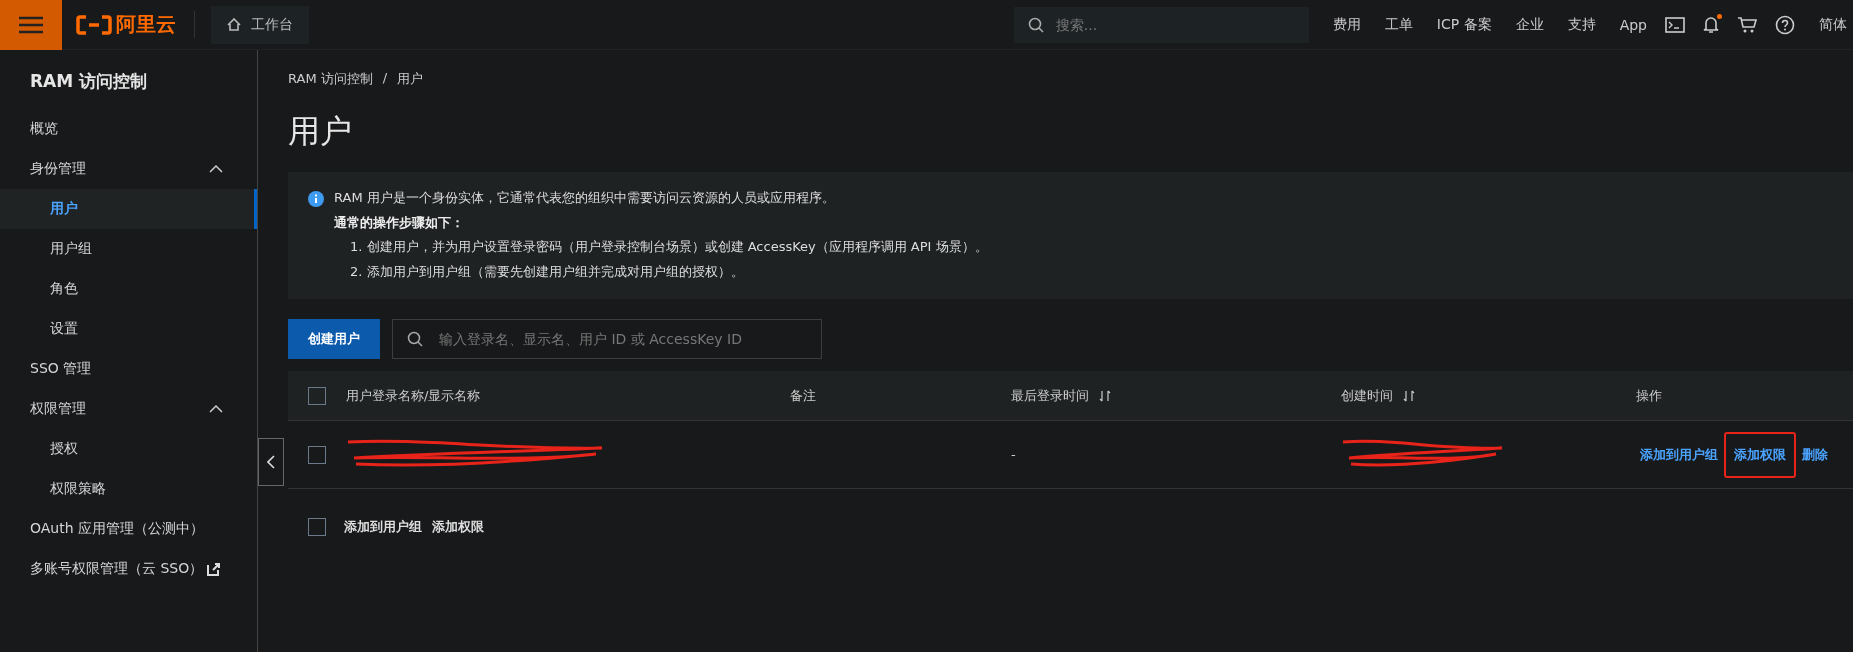 This screenshot has height=652, width=1853. What do you see at coordinates (128, 129) in the screenshot?
I see `sidebar-item: 概览` at bounding box center [128, 129].